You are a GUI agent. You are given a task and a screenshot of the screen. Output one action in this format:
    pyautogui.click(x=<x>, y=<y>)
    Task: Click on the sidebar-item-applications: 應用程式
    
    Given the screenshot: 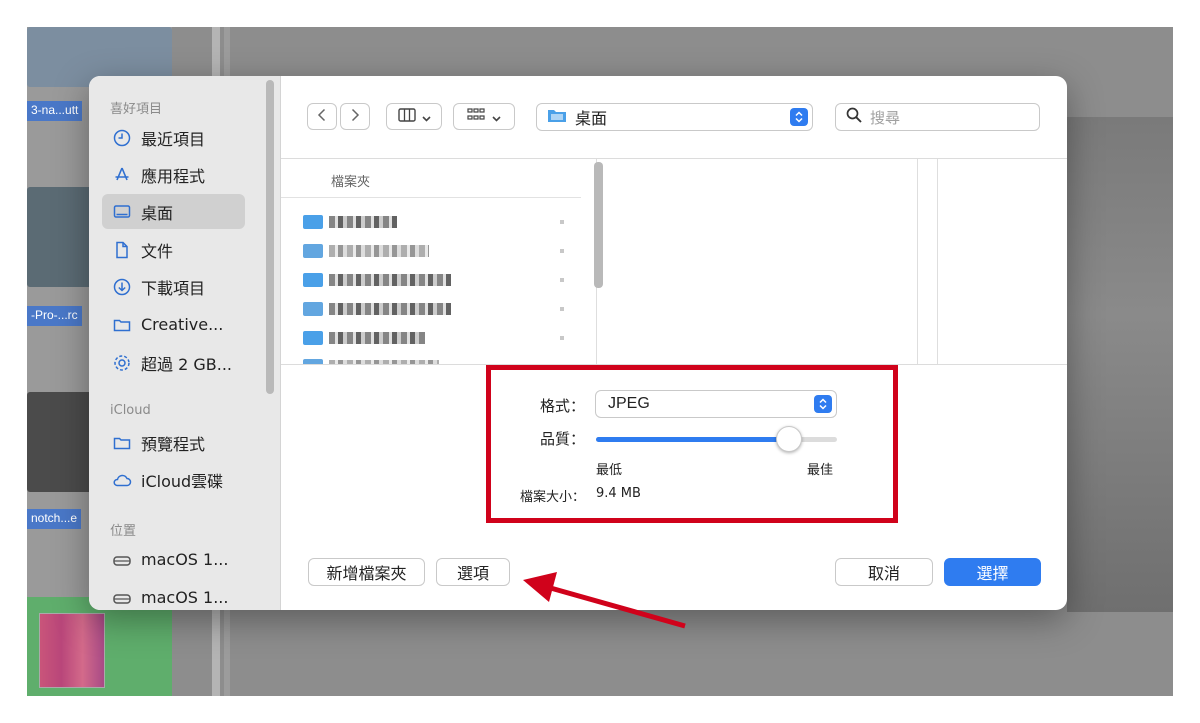 What is the action you would take?
    pyautogui.click(x=173, y=174)
    